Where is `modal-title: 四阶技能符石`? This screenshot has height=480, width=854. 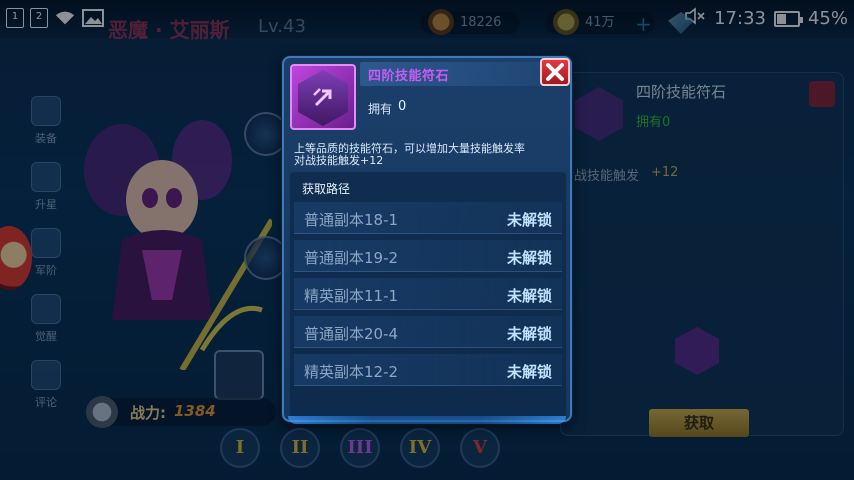 modal-title: 四阶技能符石 is located at coordinates (409, 76).